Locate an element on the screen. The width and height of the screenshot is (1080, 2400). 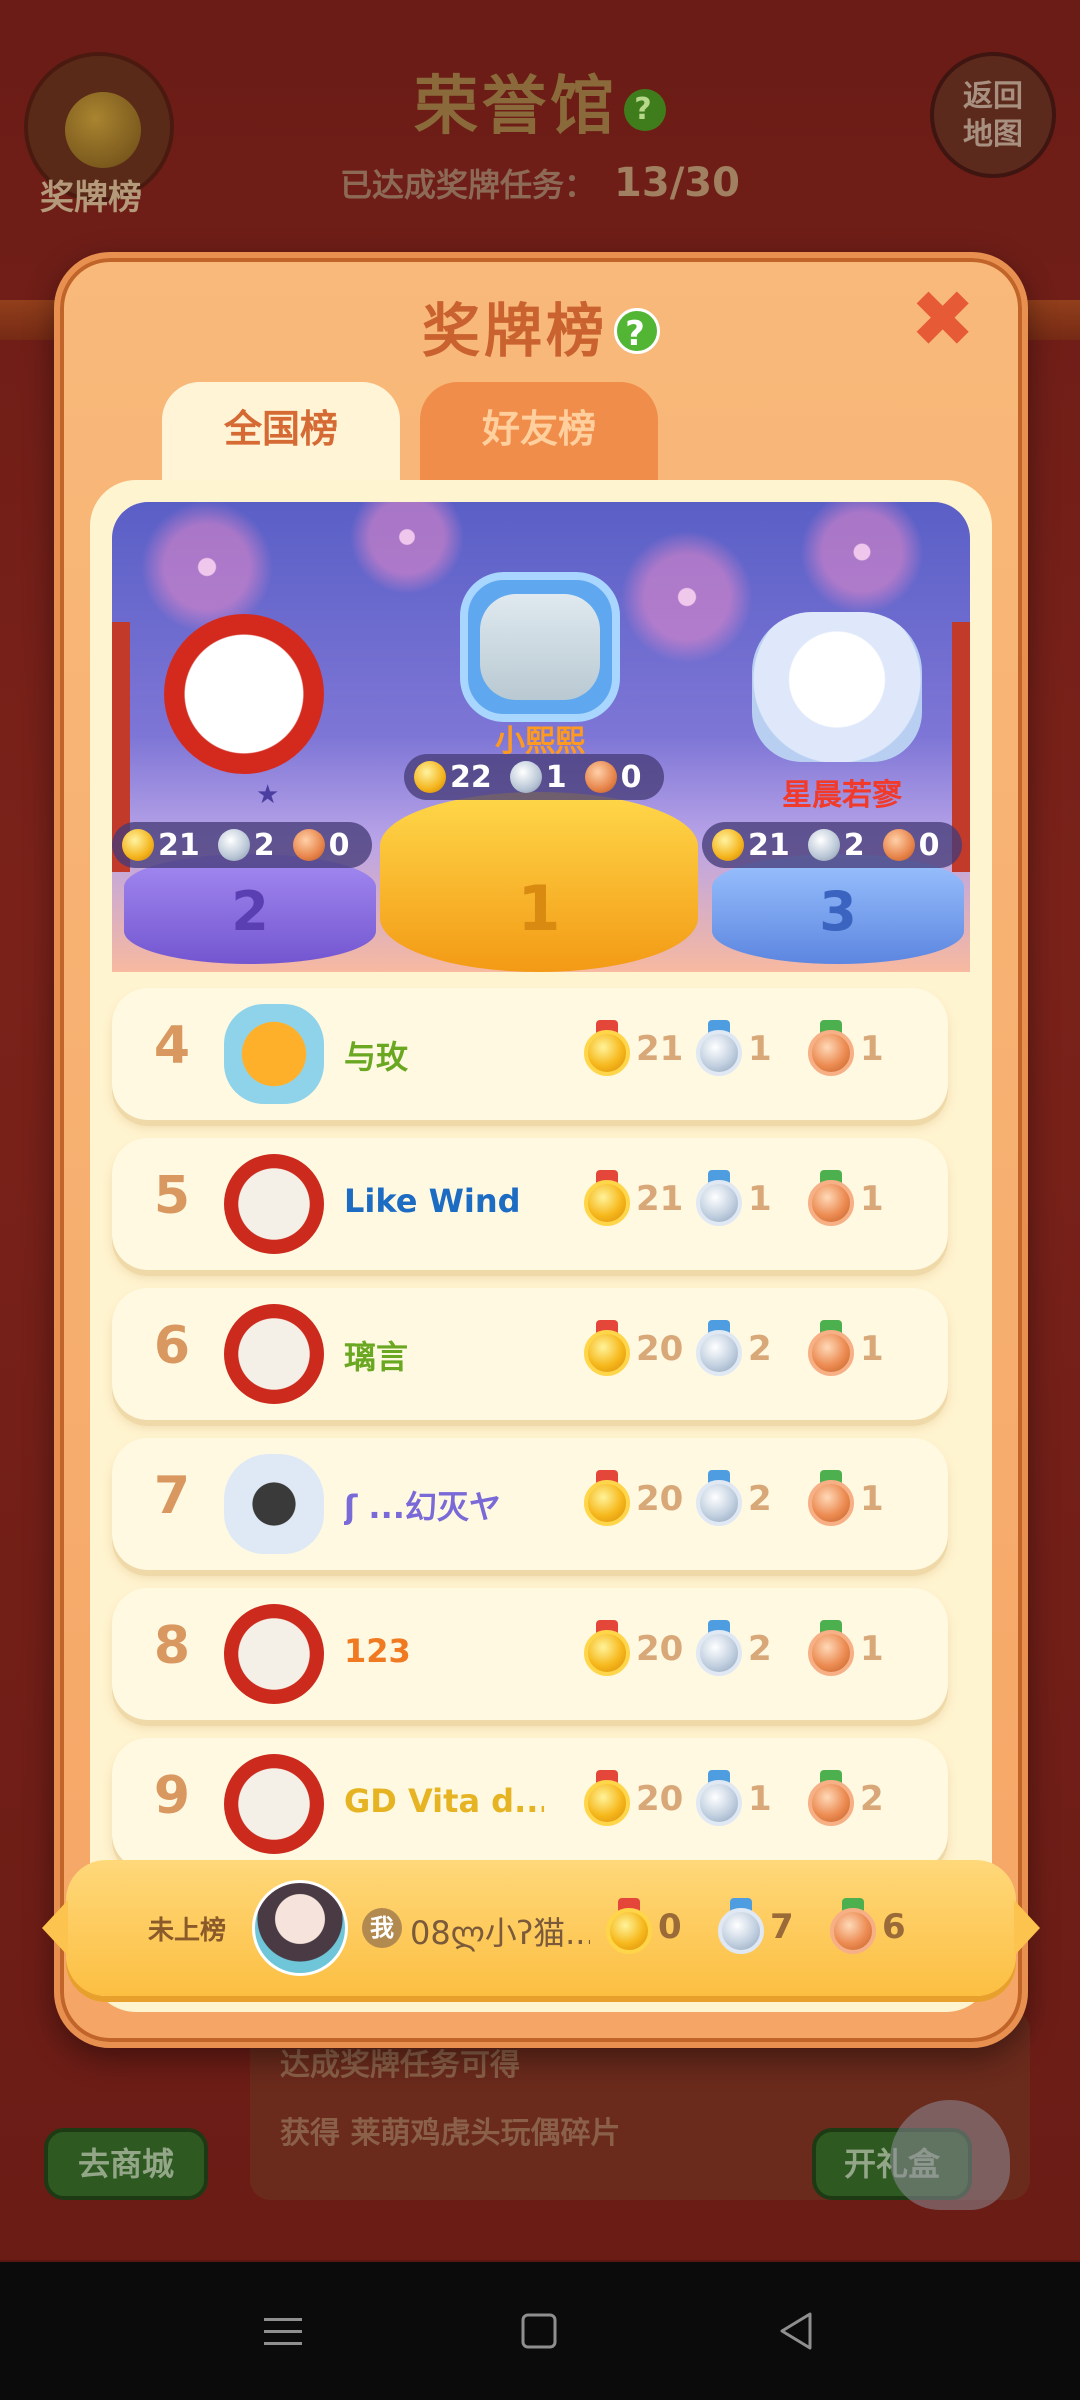
star-icon: ★ is located at coordinates (268, 795).